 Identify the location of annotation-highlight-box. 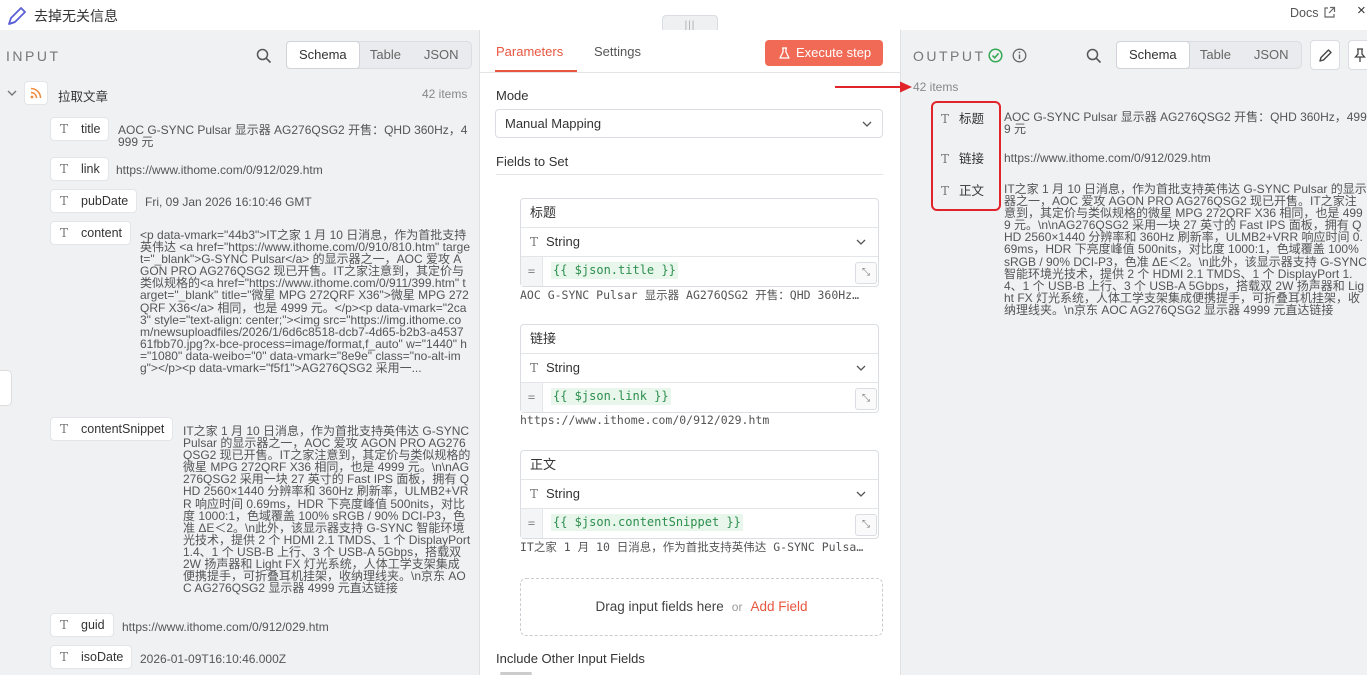
(966, 156).